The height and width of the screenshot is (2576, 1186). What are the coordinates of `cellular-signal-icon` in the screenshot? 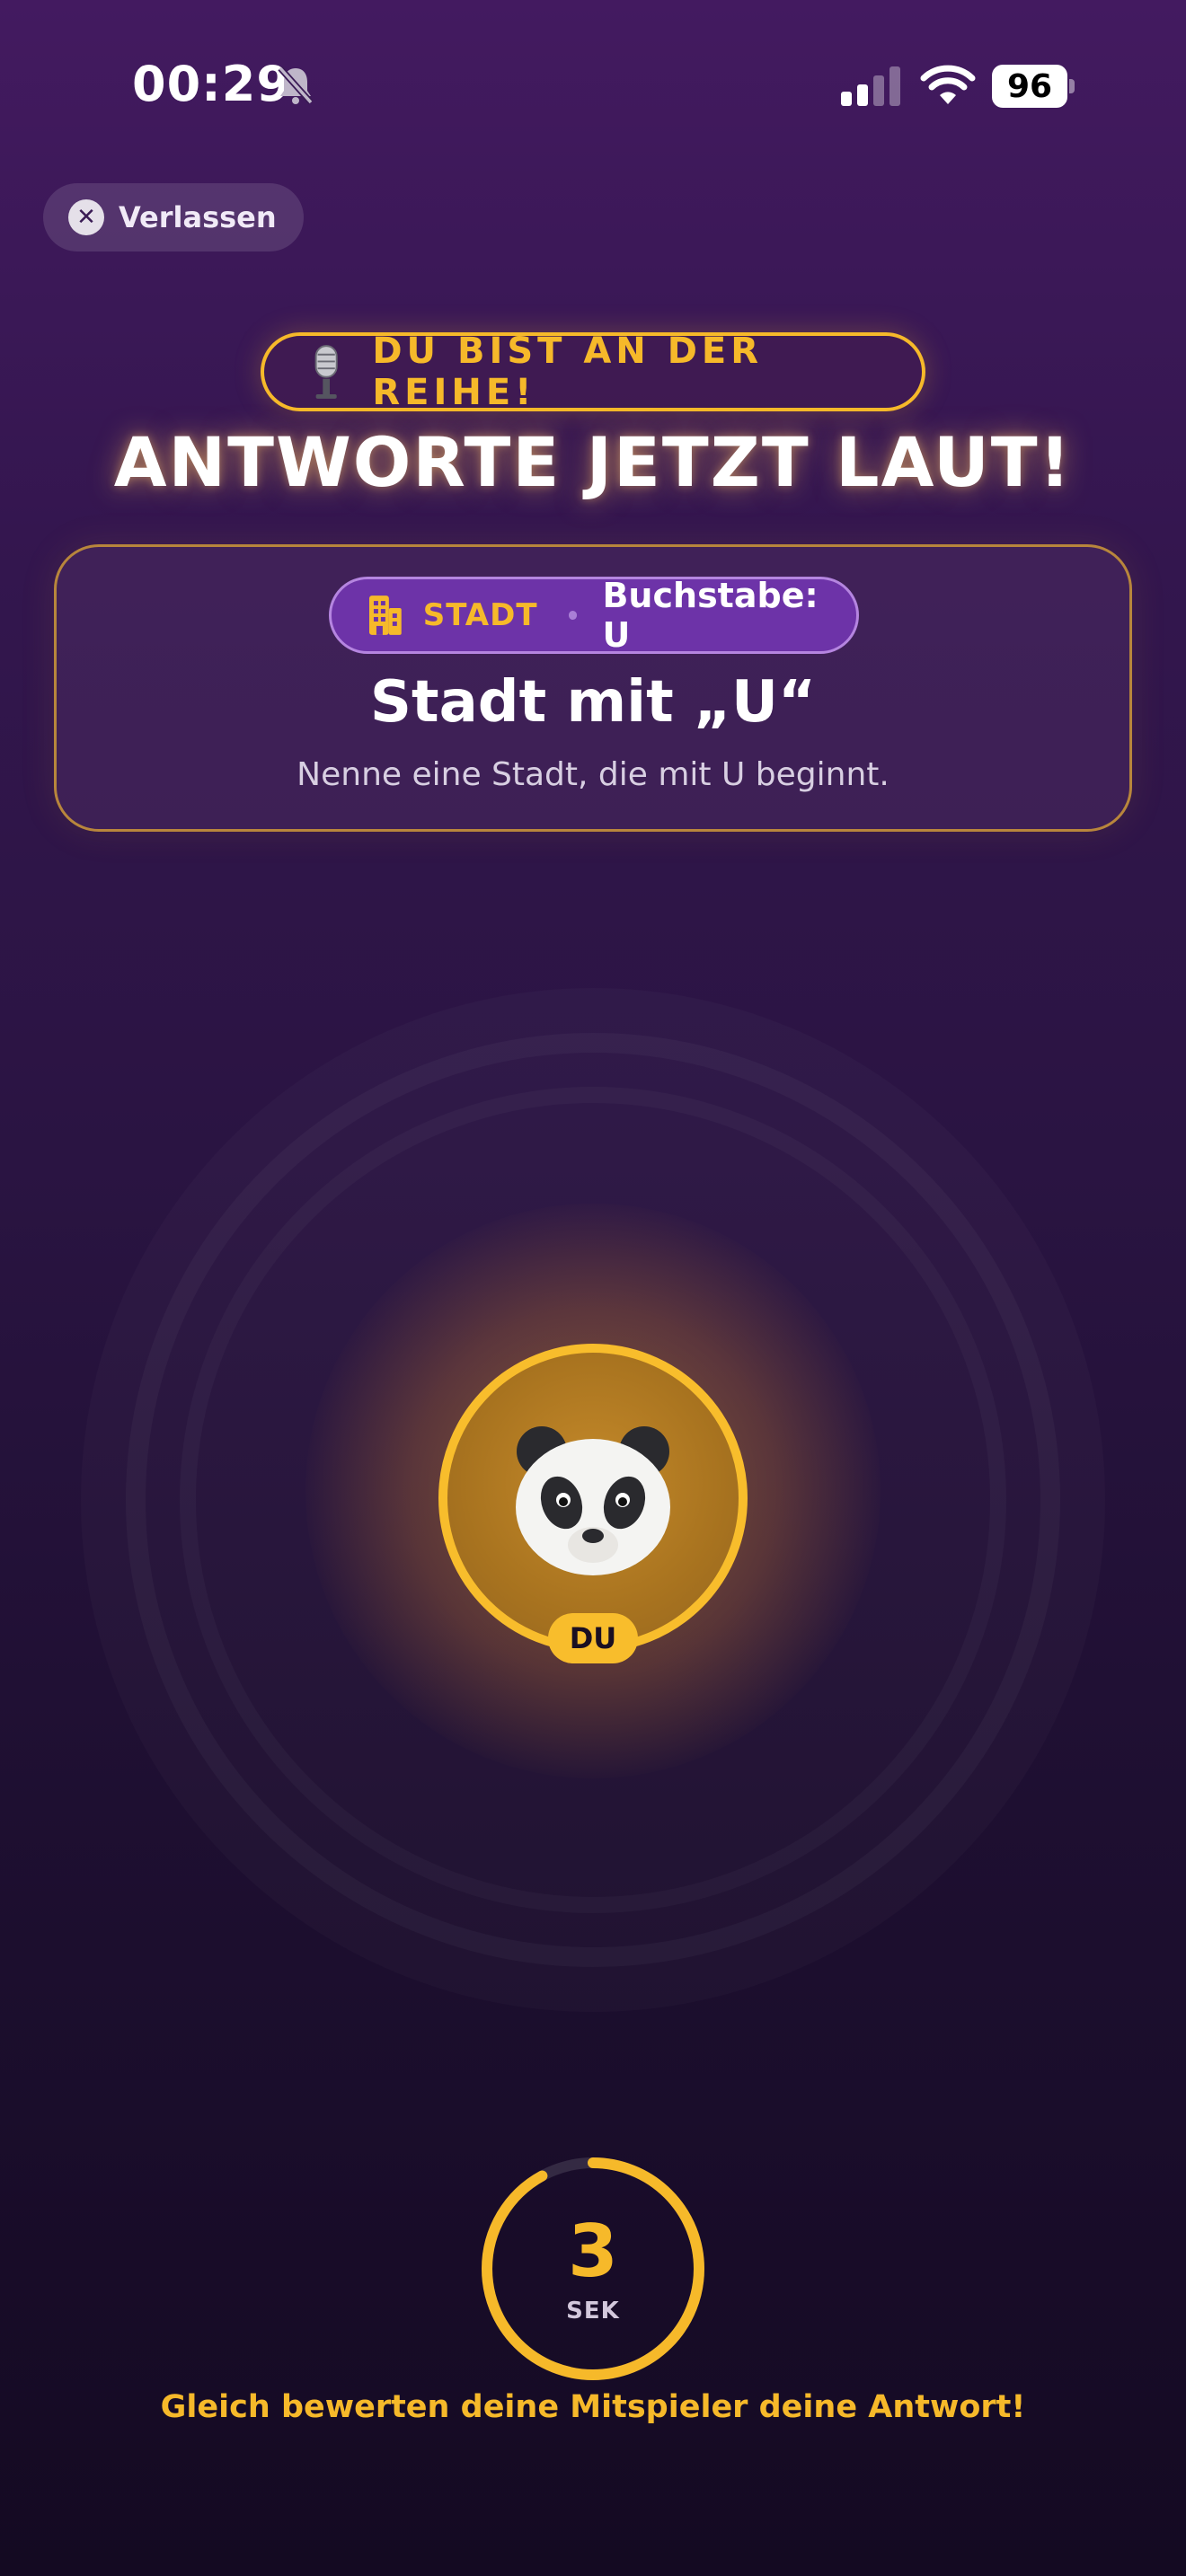 It's located at (870, 86).